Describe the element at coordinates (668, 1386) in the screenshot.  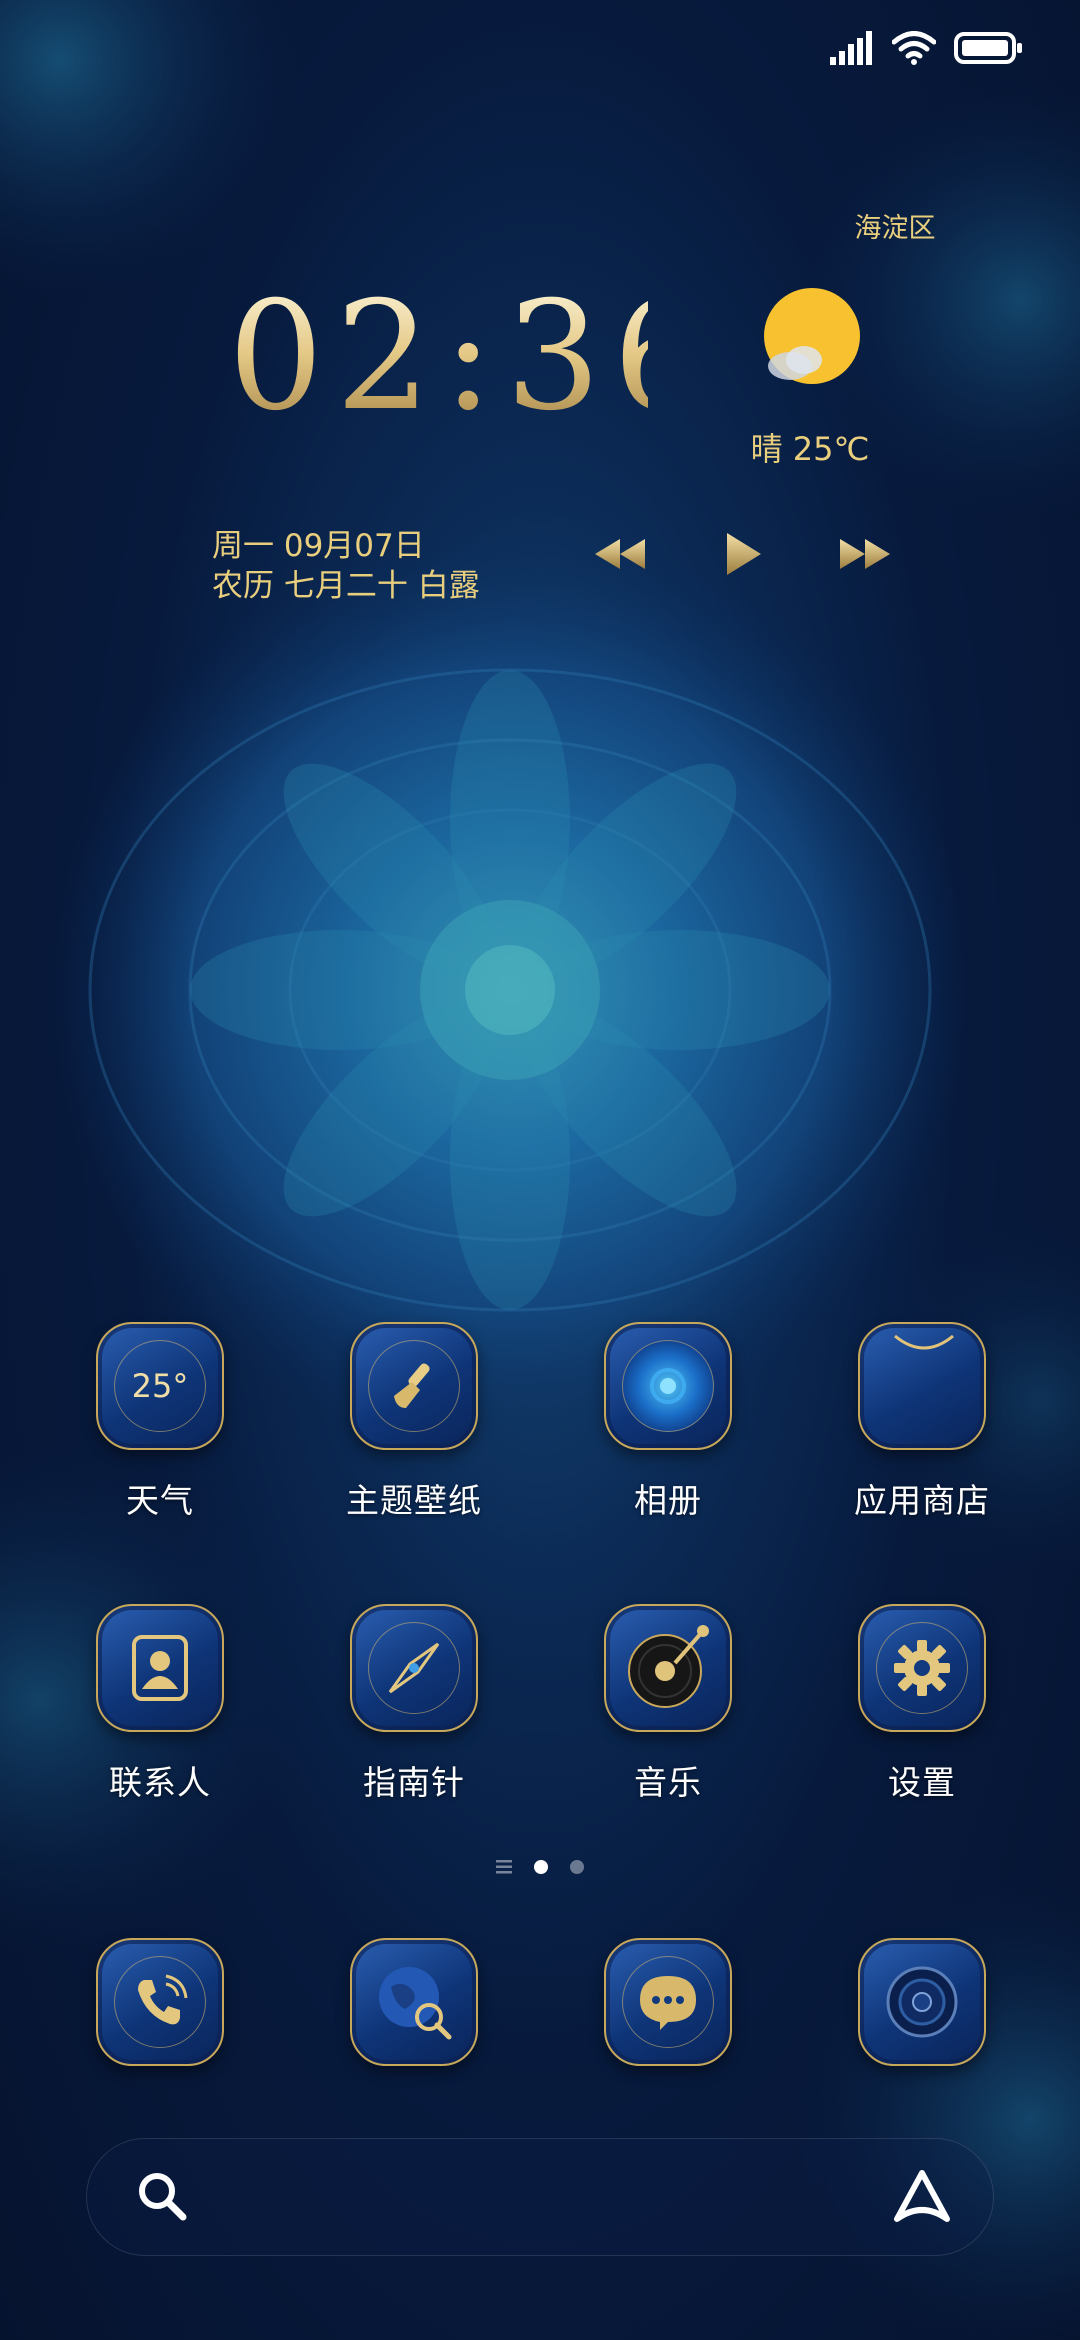
I see `gallery-icon` at that location.